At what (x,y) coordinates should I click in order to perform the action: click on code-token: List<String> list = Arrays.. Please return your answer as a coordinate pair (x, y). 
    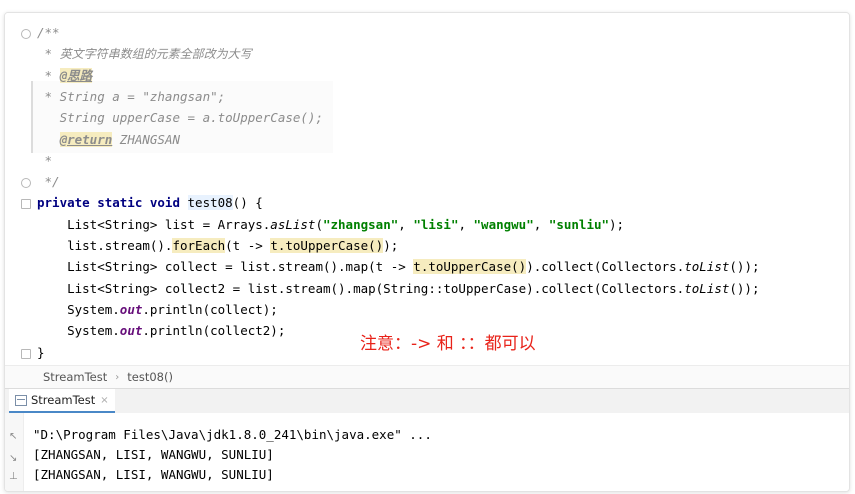
    Looking at the image, I should click on (154, 224).